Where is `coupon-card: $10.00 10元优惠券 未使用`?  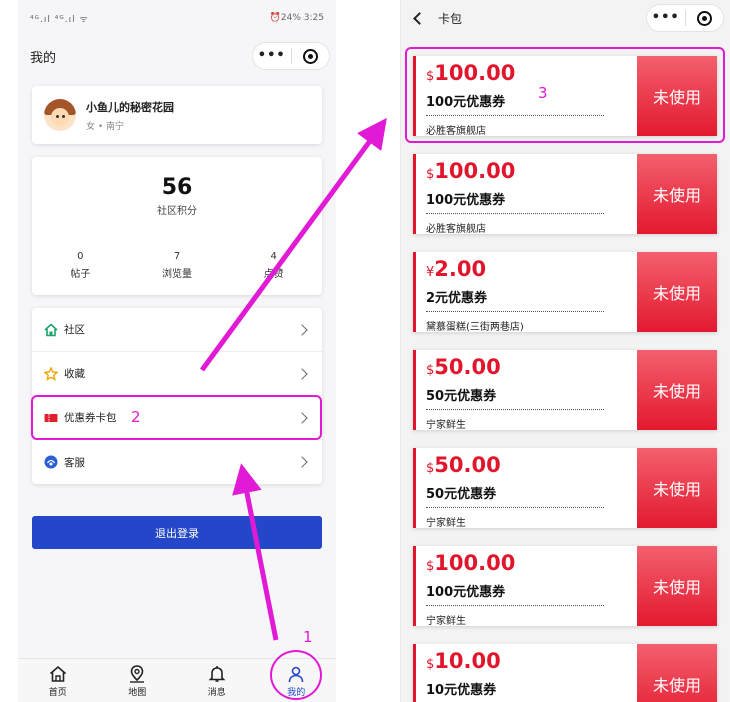 coupon-card: $10.00 10元优惠券 未使用 is located at coordinates (565, 673).